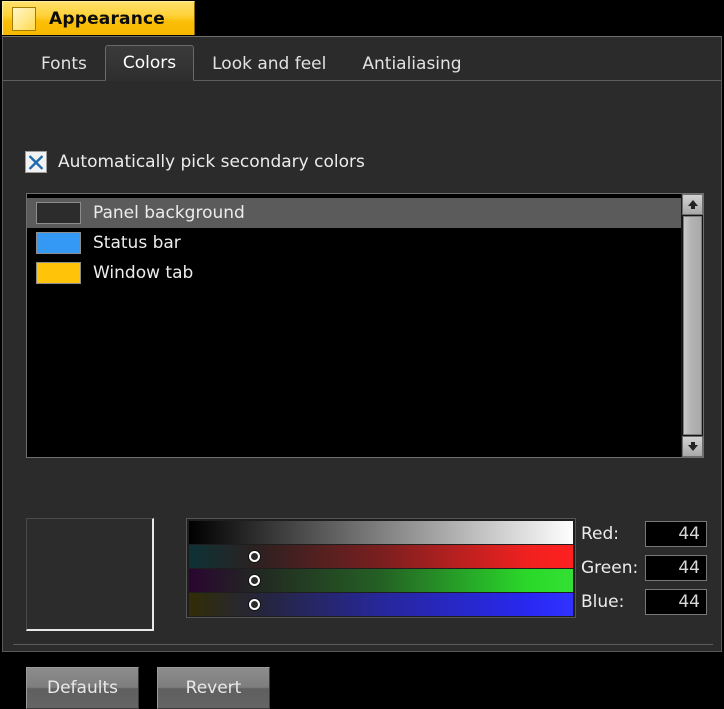 Image resolution: width=724 pixels, height=709 pixels. I want to click on tab-fonts: Fonts, so click(64, 63).